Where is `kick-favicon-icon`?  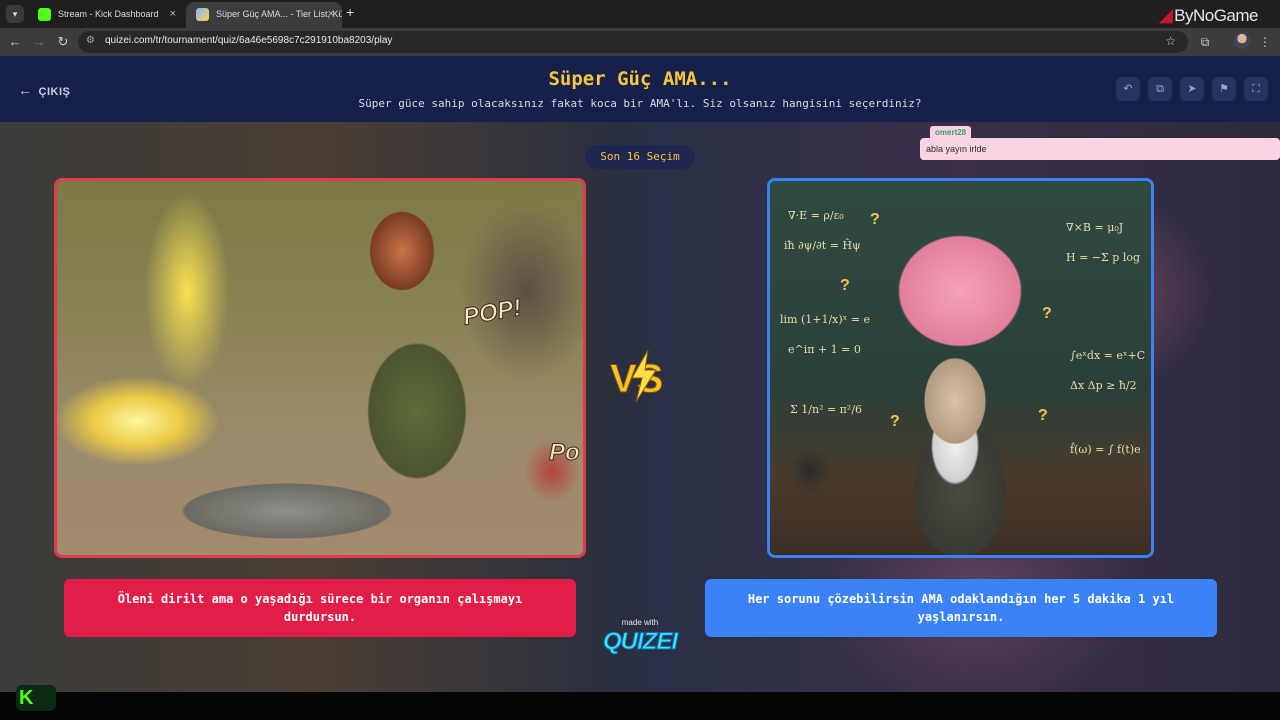
kick-favicon-icon is located at coordinates (44, 14).